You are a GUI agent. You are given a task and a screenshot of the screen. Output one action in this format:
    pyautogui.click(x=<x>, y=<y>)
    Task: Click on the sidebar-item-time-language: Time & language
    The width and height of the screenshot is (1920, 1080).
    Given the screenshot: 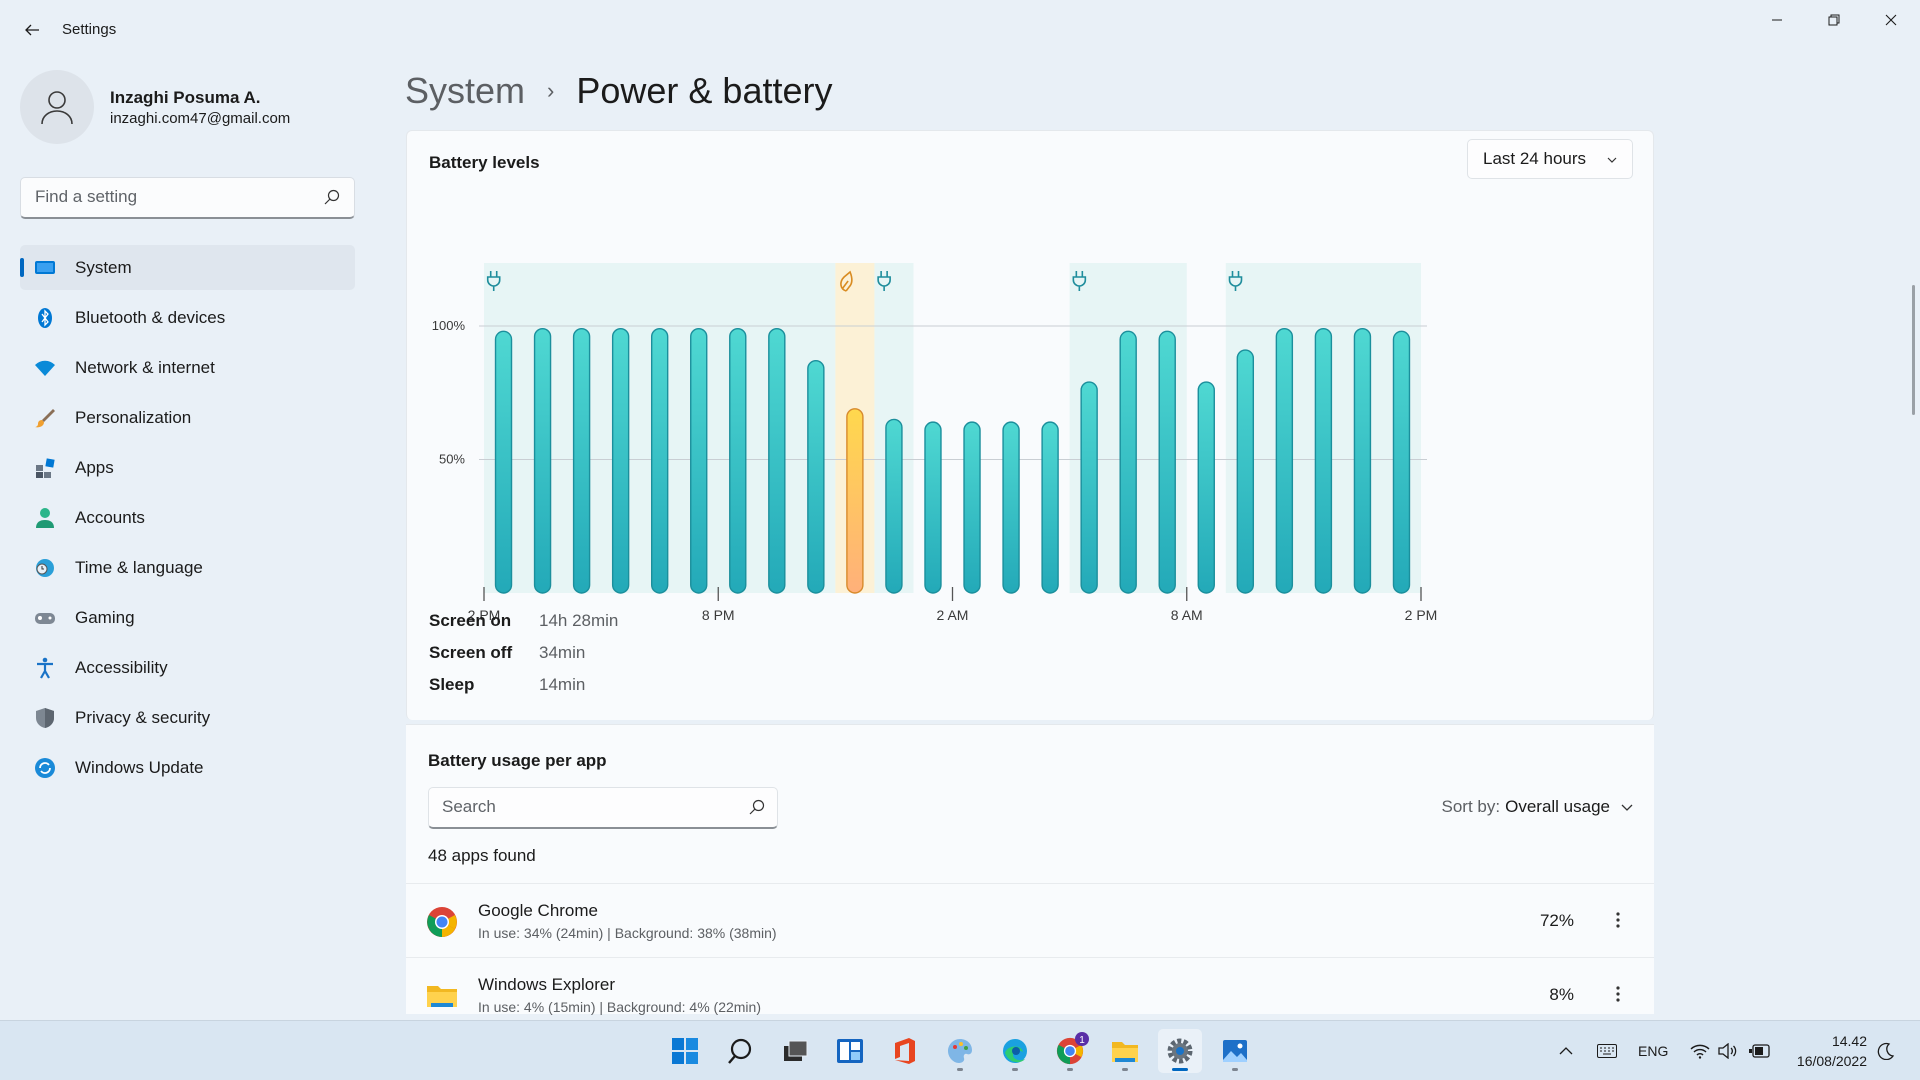 What is the action you would take?
    pyautogui.click(x=187, y=567)
    